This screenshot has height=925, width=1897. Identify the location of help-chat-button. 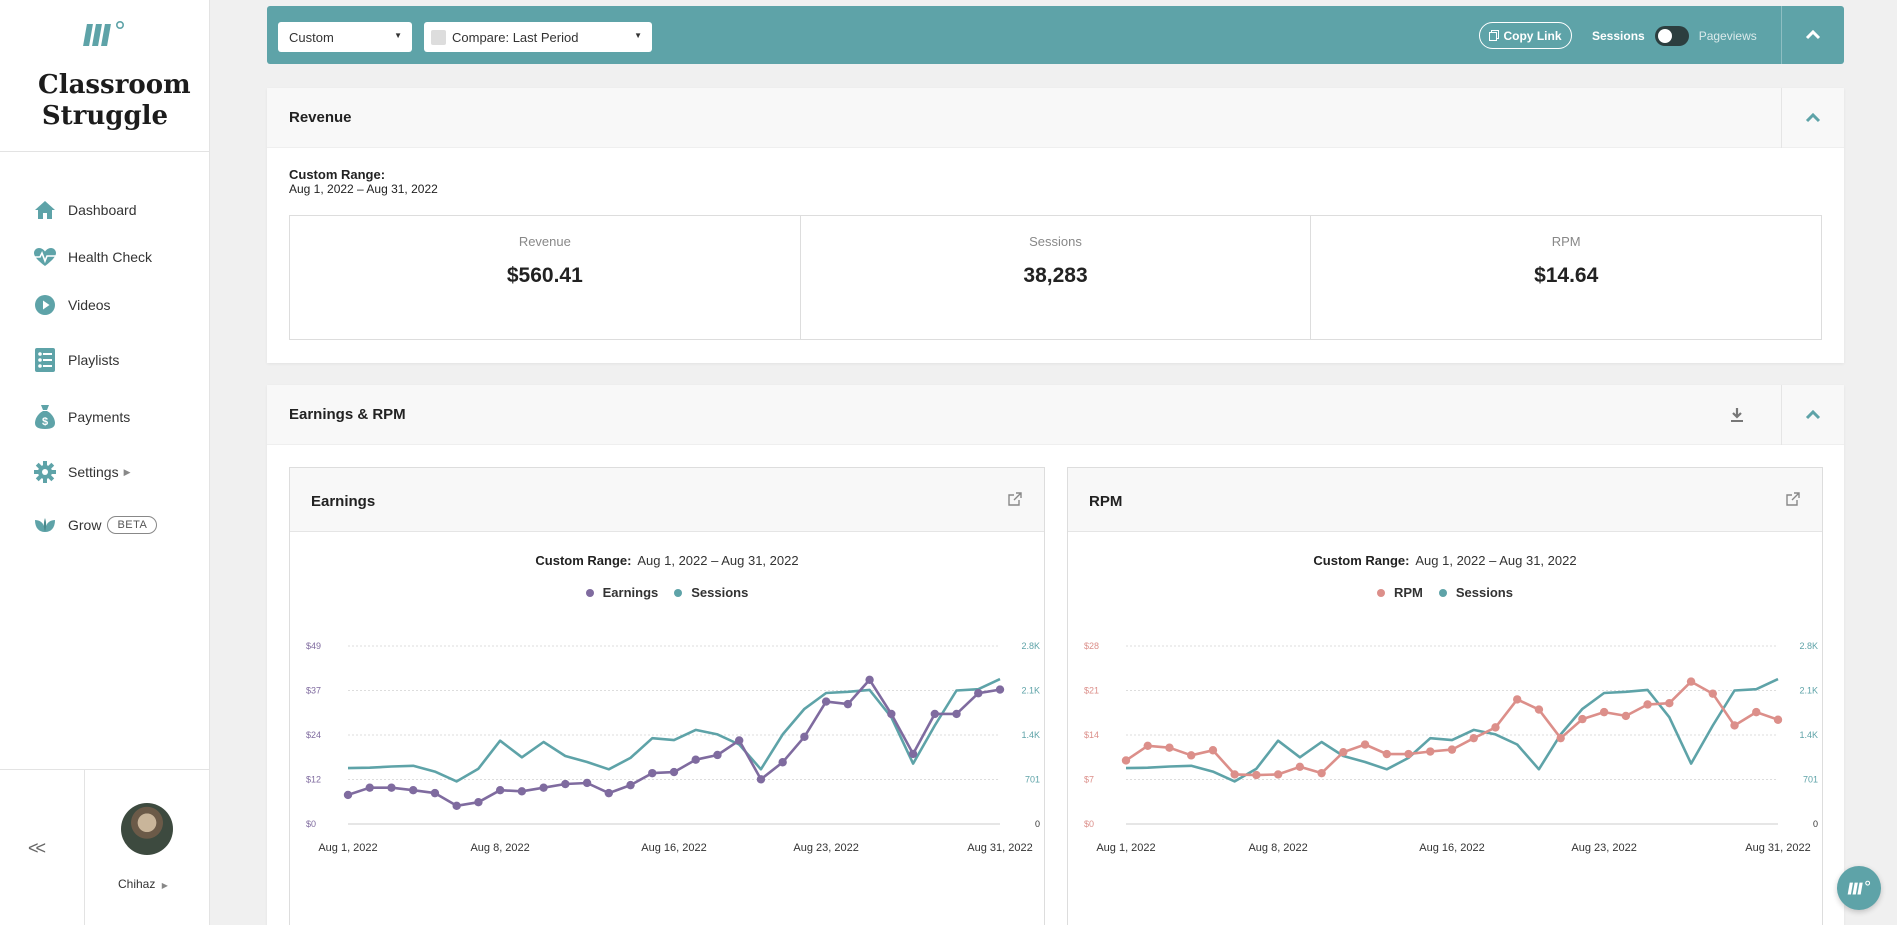
(1859, 888).